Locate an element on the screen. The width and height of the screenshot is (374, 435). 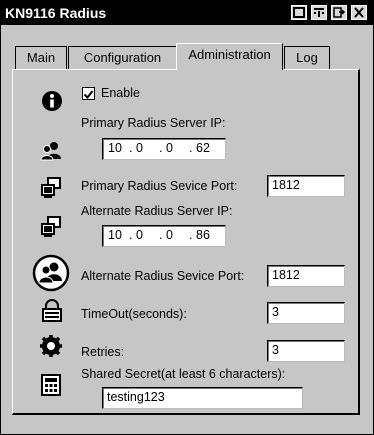
gear-icon is located at coordinates (51, 346).